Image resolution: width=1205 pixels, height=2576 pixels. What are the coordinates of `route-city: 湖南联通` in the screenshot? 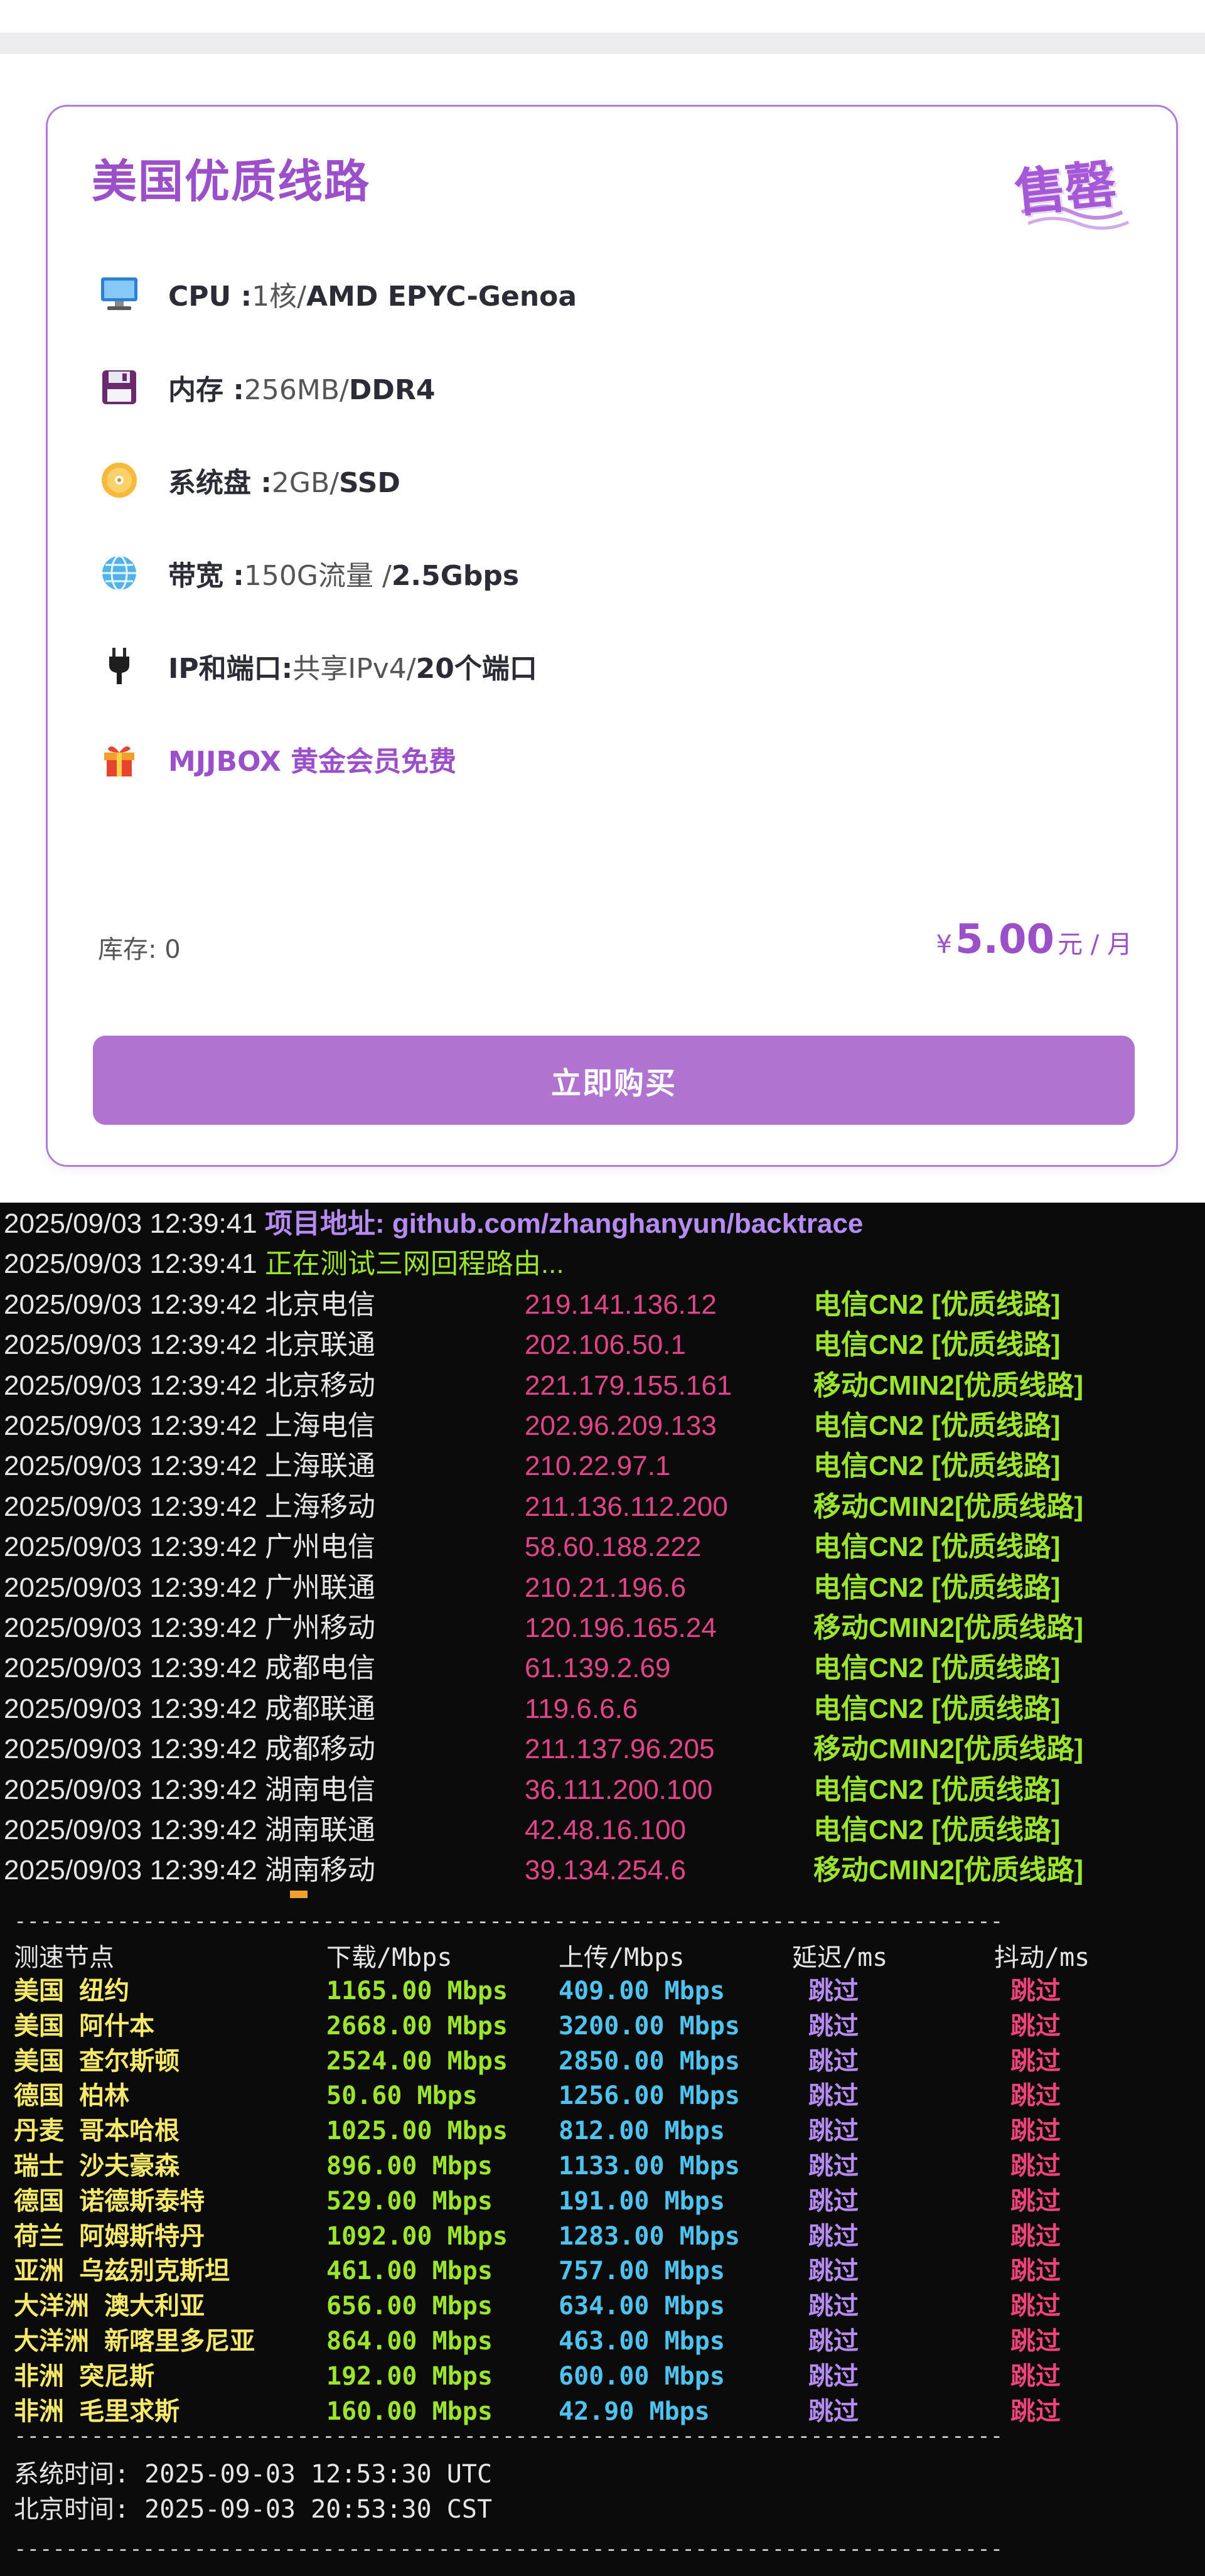 It's located at (319, 1830).